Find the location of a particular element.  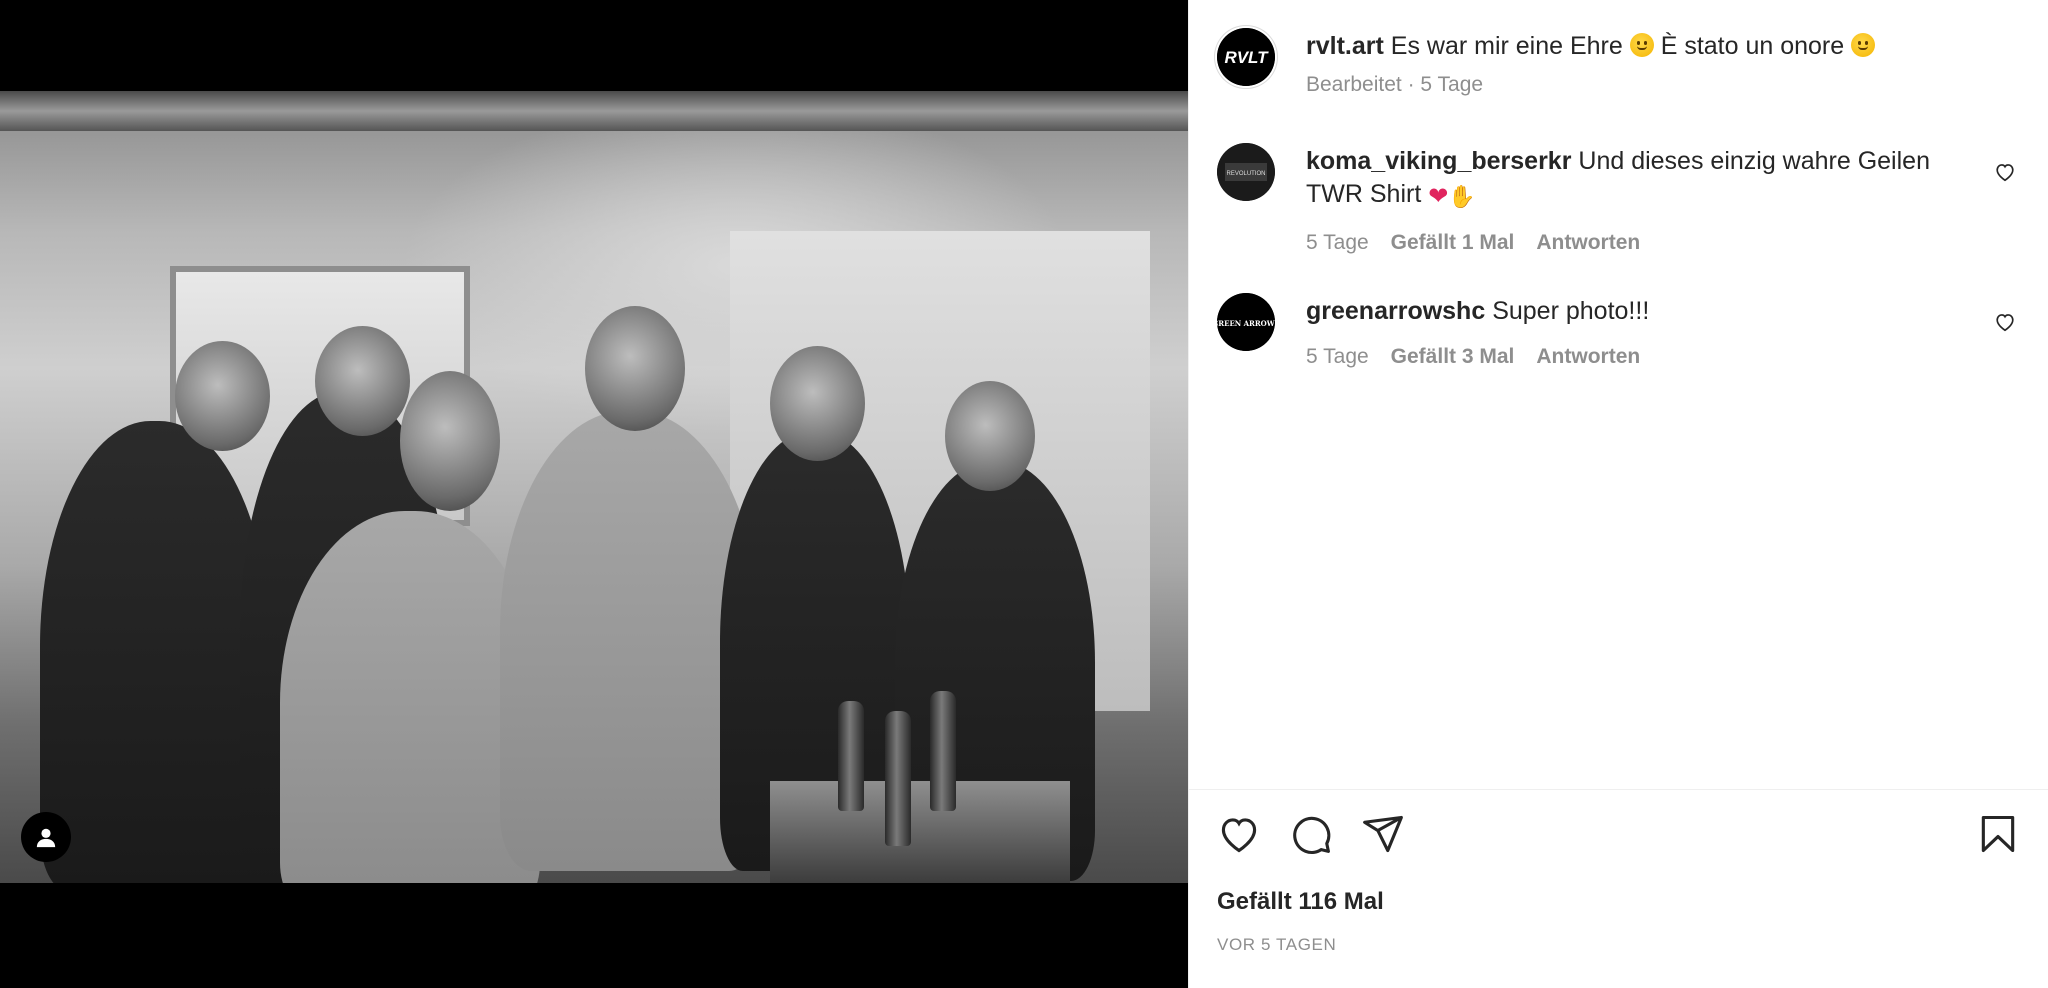

user-tag-button is located at coordinates (46, 837).